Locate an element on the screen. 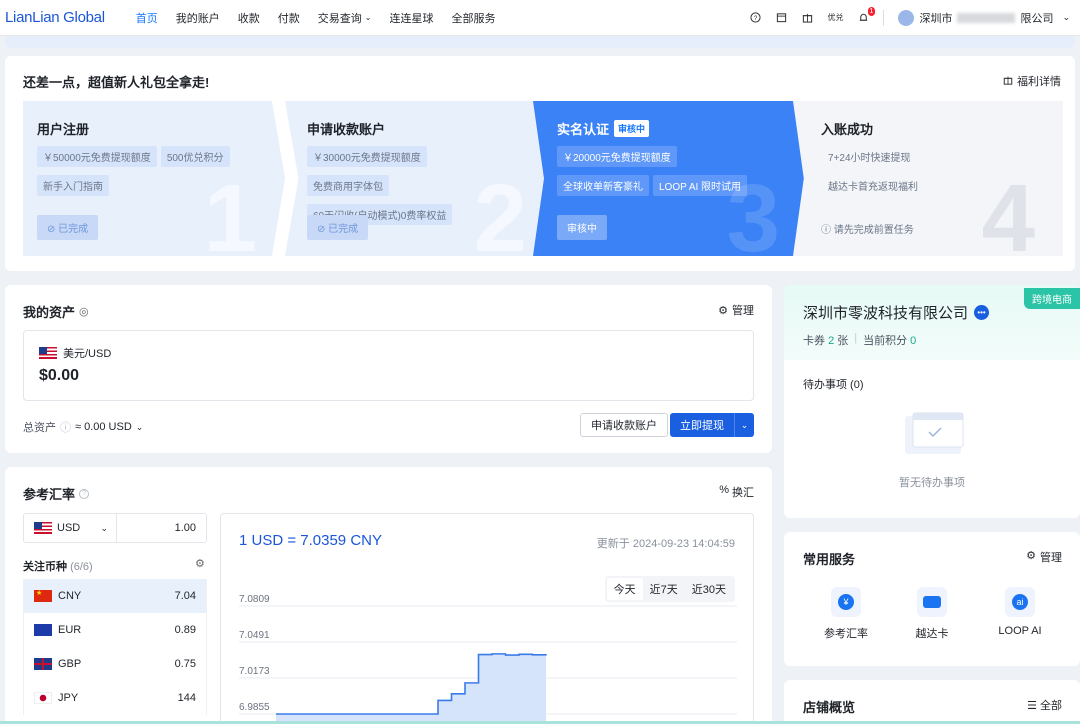 The width and height of the screenshot is (1080, 724). nav-receive: 收款 is located at coordinates (249, 18).